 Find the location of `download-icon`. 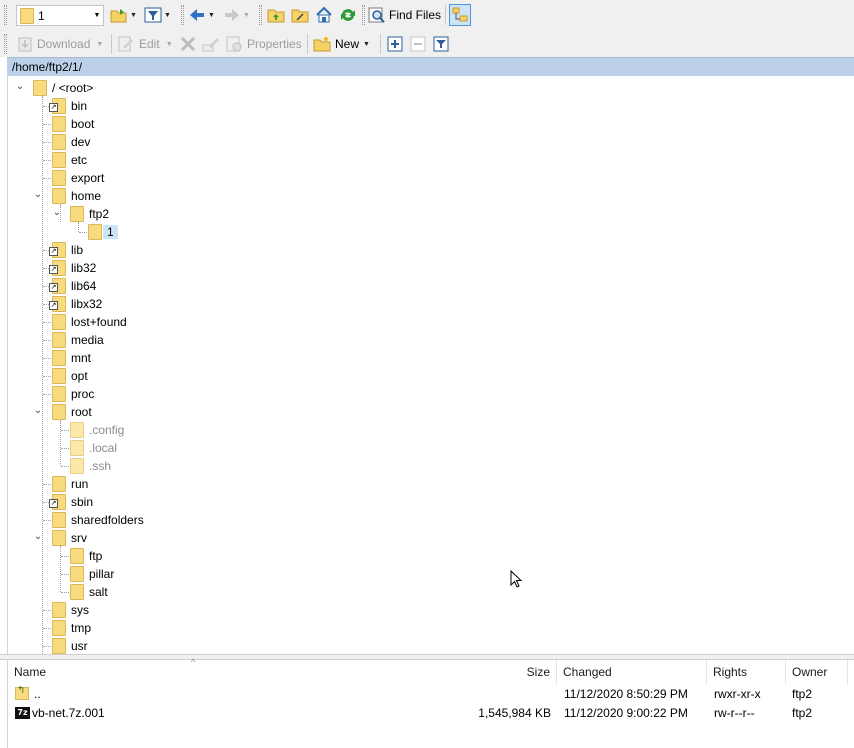

download-icon is located at coordinates (25, 44).